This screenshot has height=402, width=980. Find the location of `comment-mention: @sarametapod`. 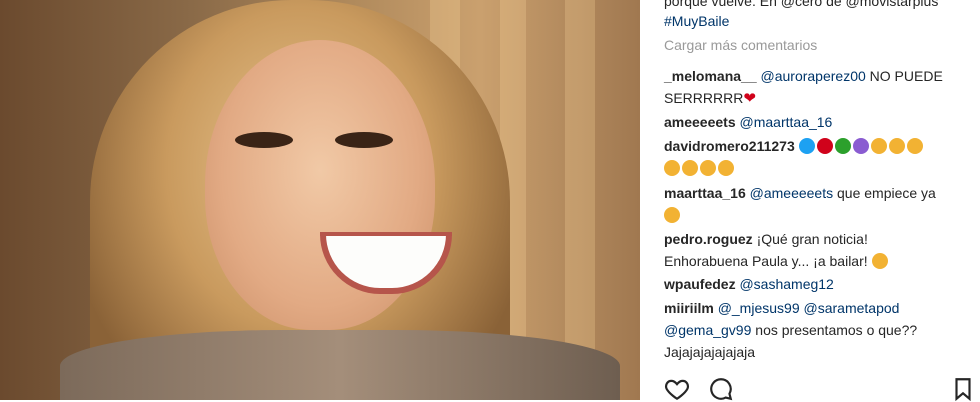

comment-mention: @sarametapod is located at coordinates (852, 308).